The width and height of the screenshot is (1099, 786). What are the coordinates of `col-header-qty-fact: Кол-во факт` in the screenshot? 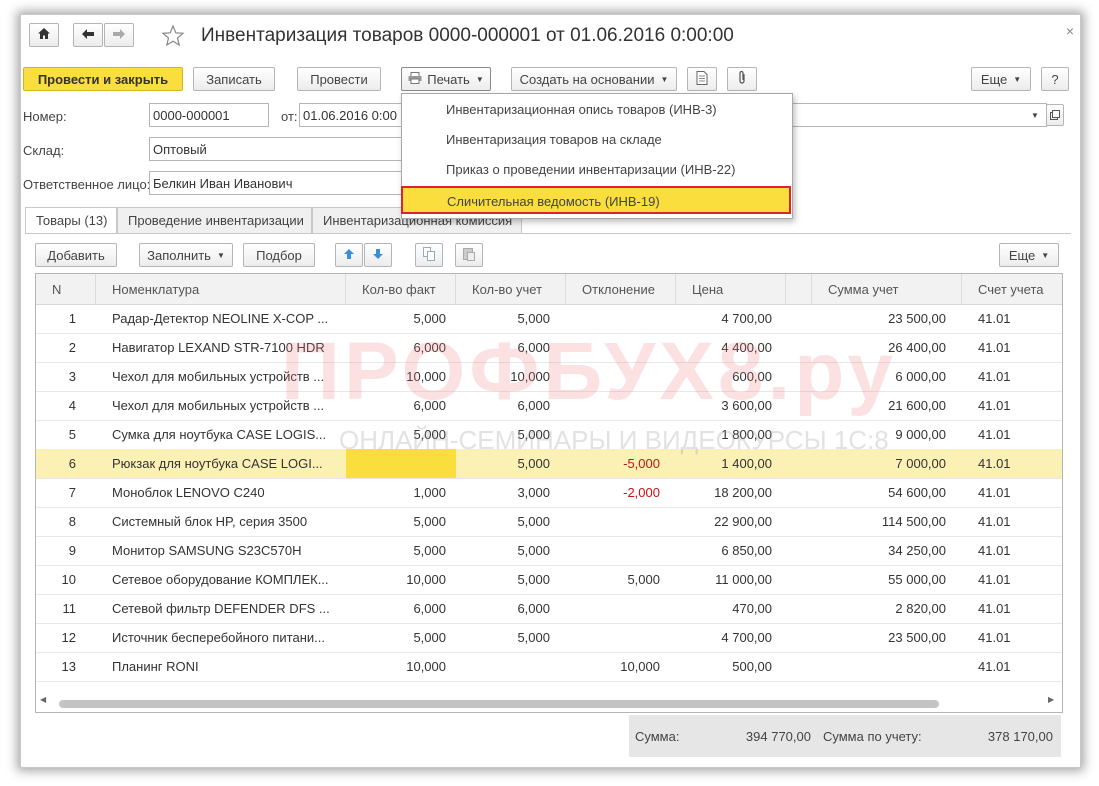 It's located at (401, 289).